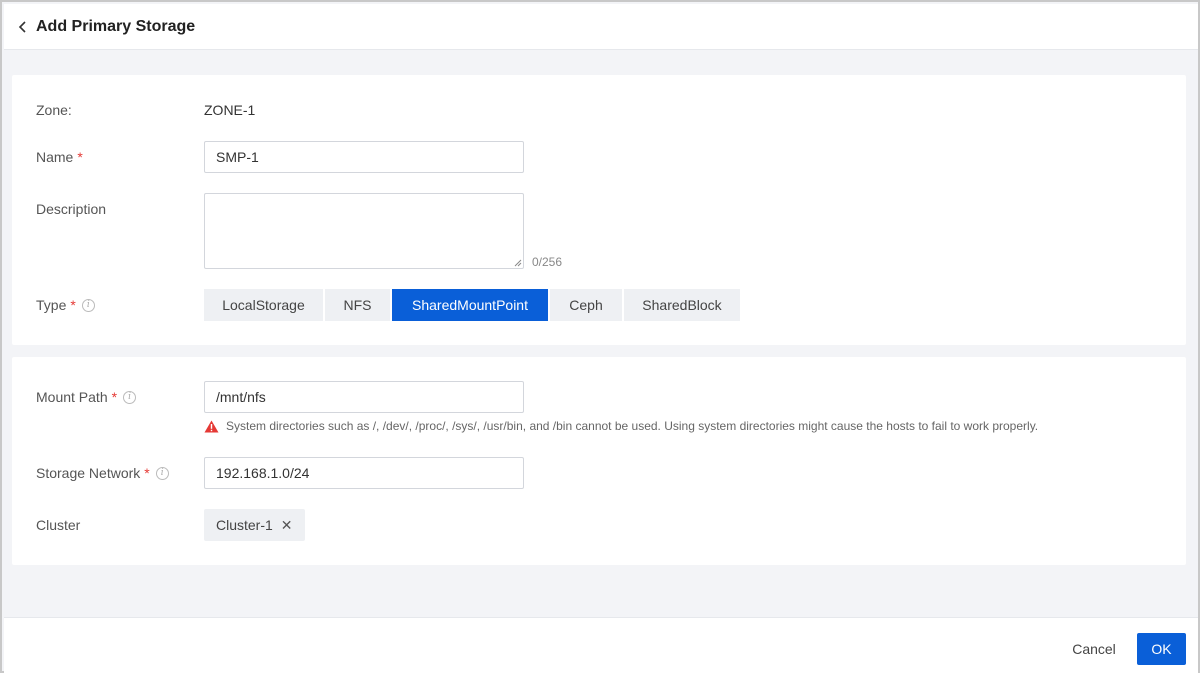  Describe the element at coordinates (71, 209) in the screenshot. I see `description-label: Description` at that location.